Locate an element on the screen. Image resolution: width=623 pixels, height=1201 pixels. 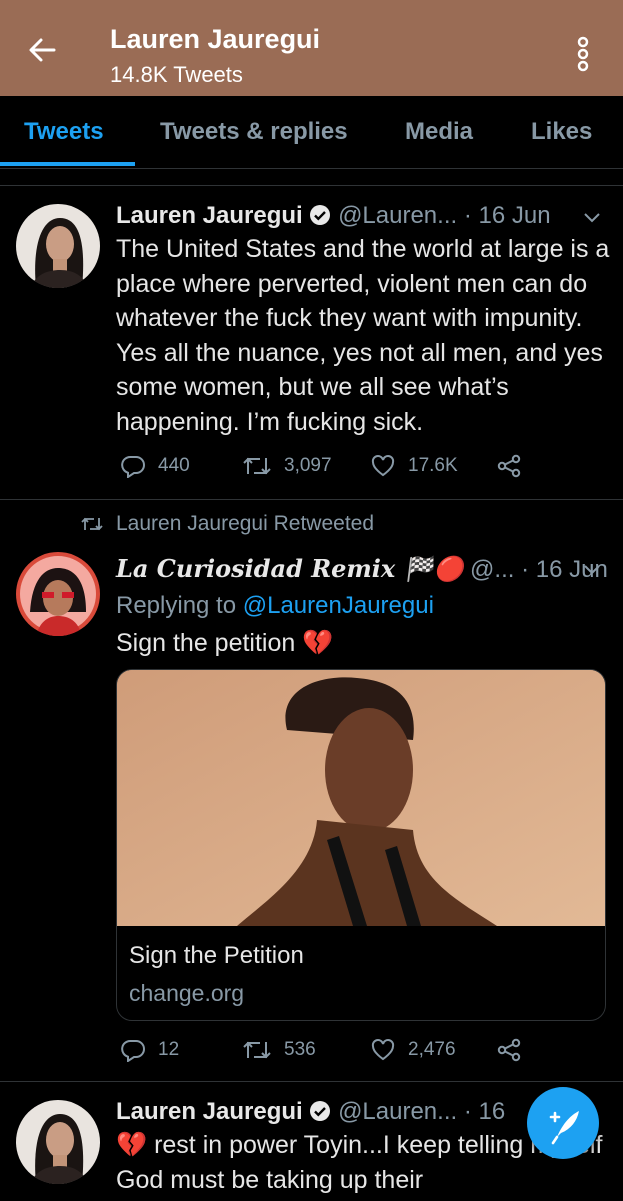
tweet-text: Sign the petition 💔 is located at coordinates (225, 643).